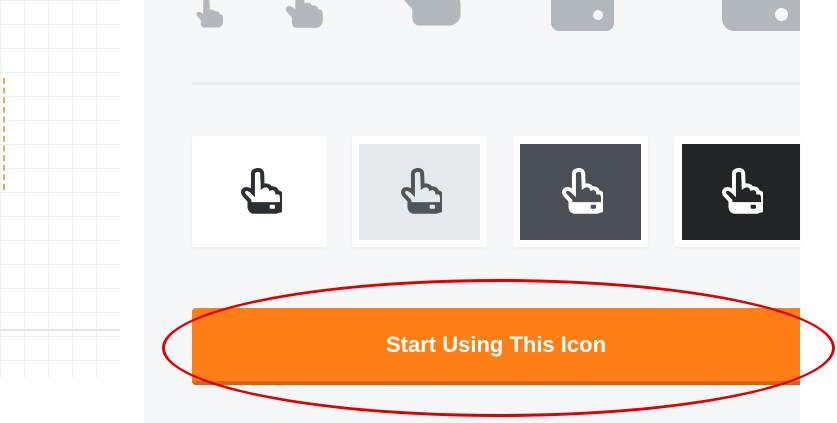 The image size is (837, 423). Describe the element at coordinates (428, 16) in the screenshot. I see `hand-pointer-icon-size-md` at that location.